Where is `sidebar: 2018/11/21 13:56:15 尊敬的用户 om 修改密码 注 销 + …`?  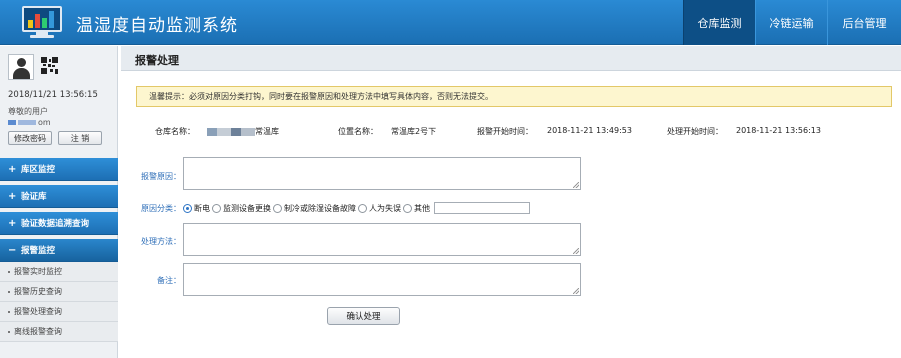
sidebar: 2018/11/21 13:56:15 尊敬的用户 om 修改密码 注 销 + … is located at coordinates (59, 202).